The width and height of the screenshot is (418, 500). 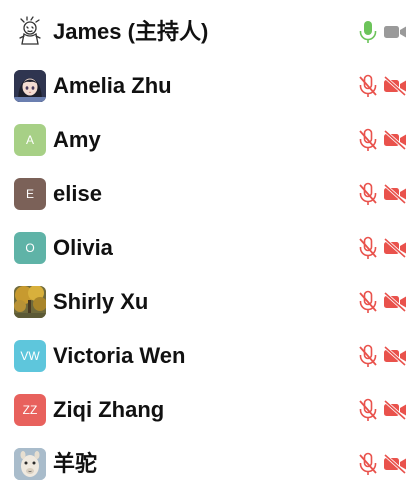 I want to click on participant-name: Amy, so click(x=77, y=139).